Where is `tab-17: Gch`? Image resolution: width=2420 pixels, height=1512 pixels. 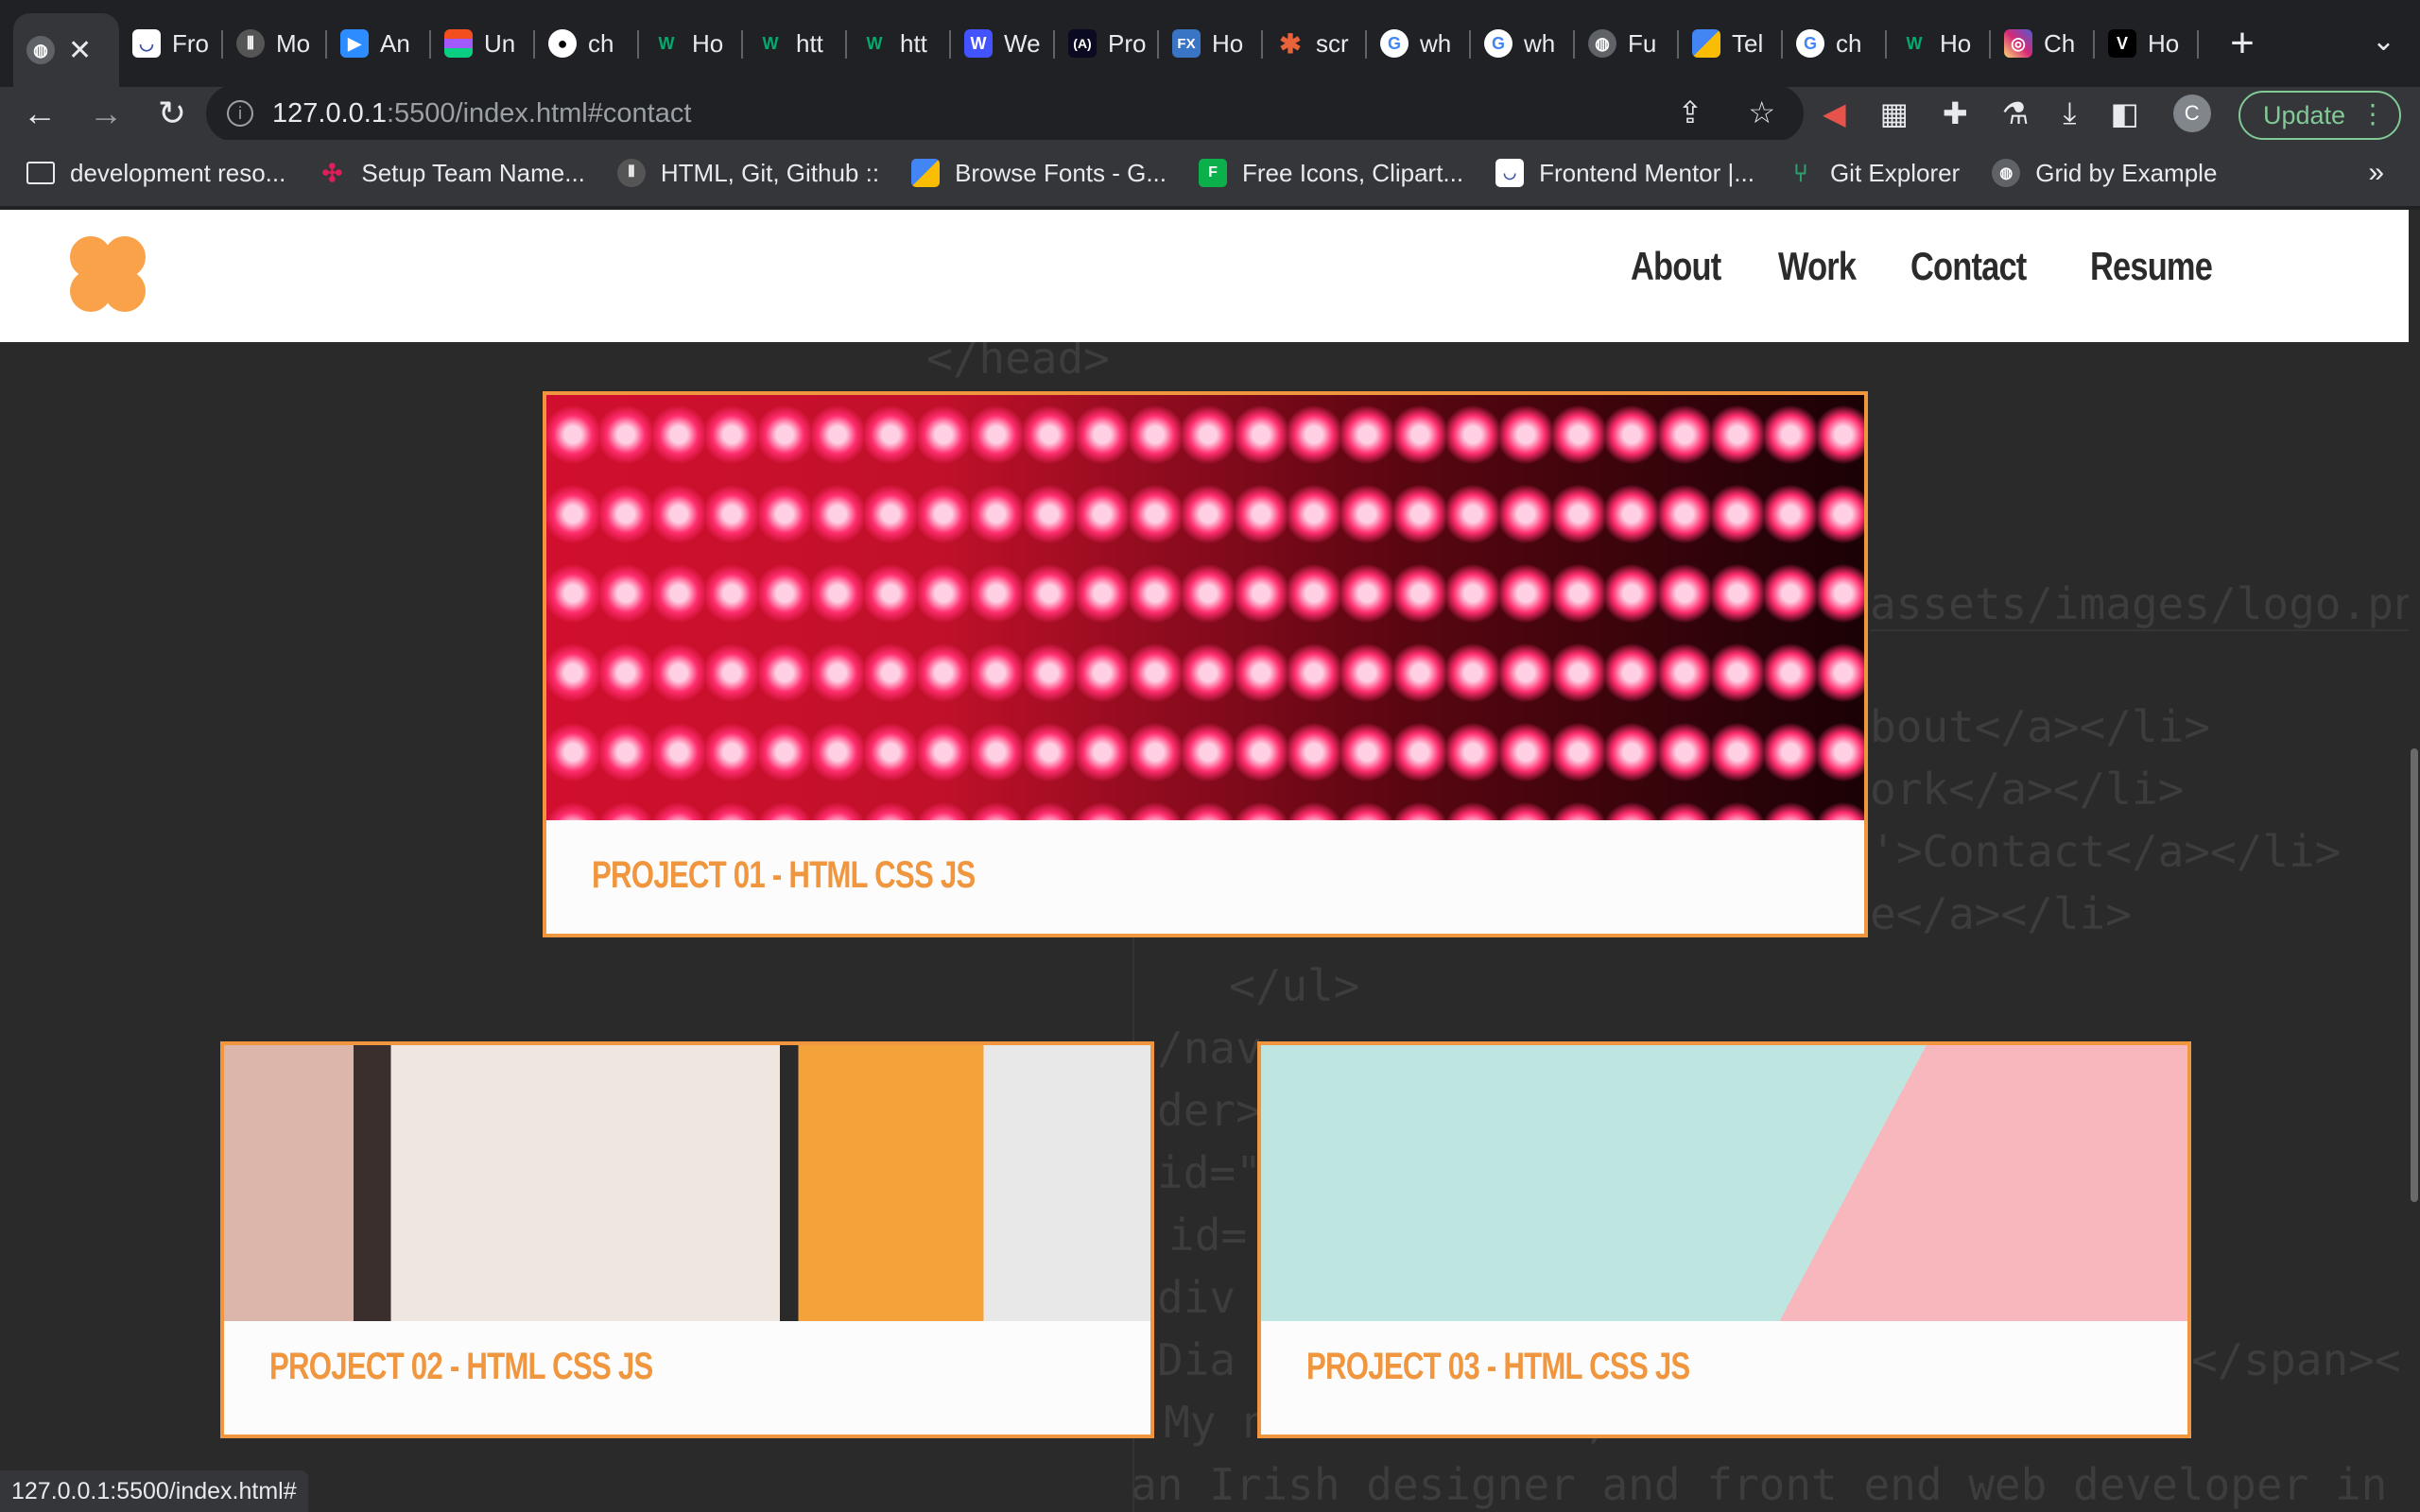
tab-17: Gch is located at coordinates (1835, 43).